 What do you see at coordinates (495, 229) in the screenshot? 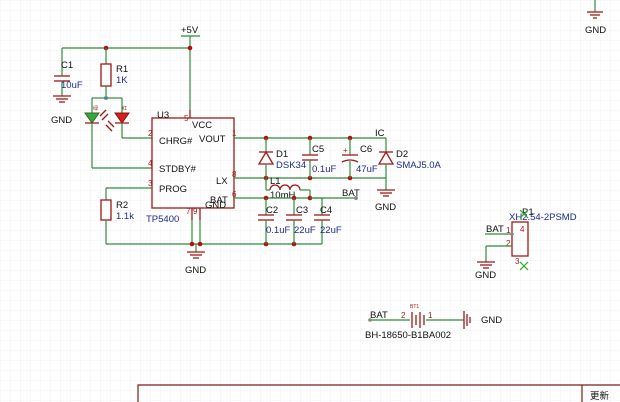
I see `p1-bat-label: BAT` at bounding box center [495, 229].